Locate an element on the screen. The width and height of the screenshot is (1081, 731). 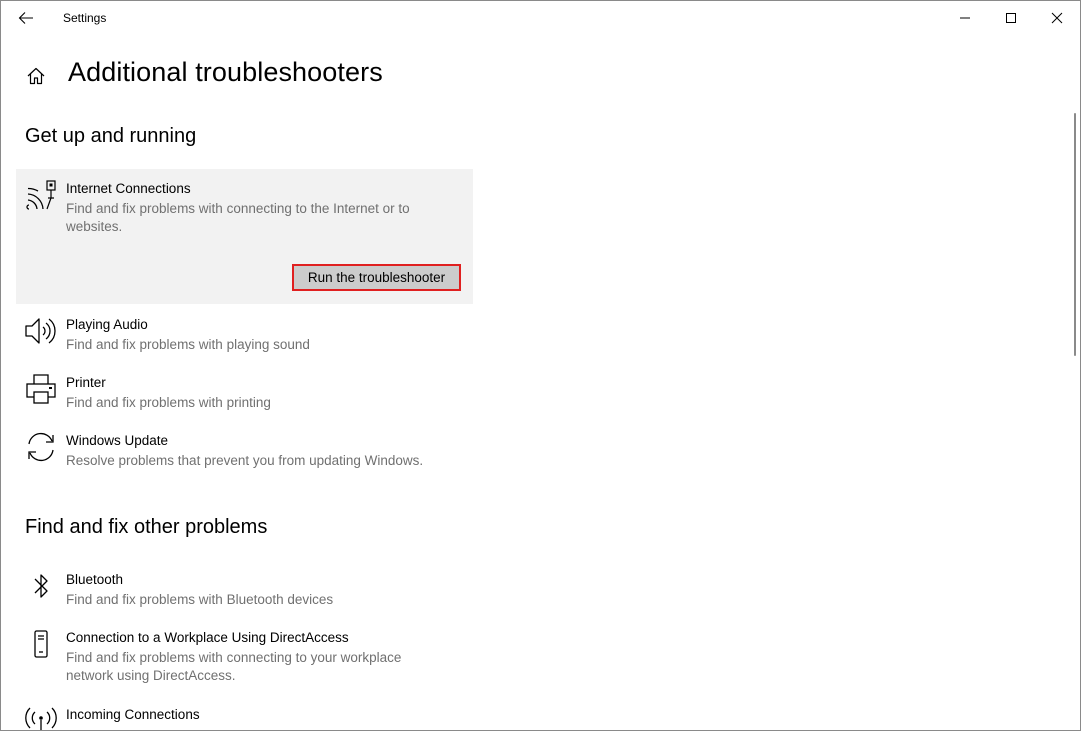
back-button is located at coordinates (26, 18).